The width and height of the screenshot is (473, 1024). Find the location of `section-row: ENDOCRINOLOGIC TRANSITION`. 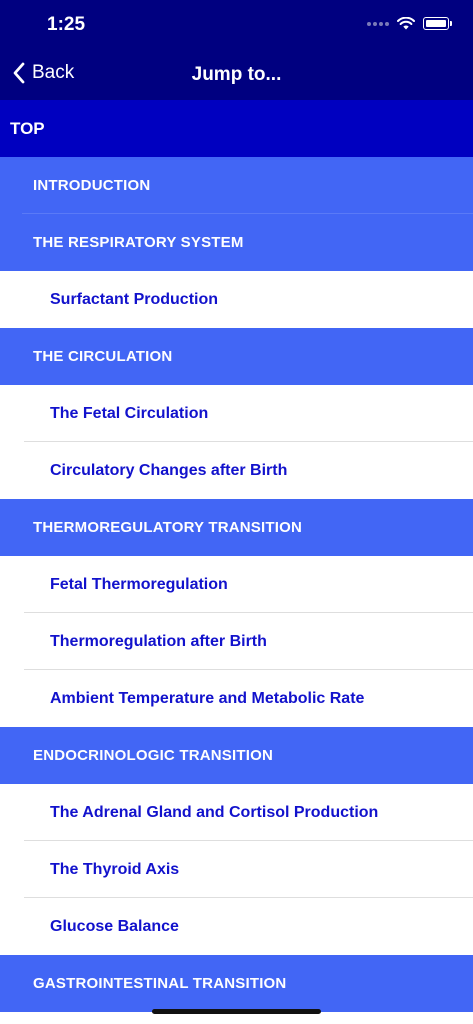

section-row: ENDOCRINOLOGIC TRANSITION is located at coordinates (236, 755).